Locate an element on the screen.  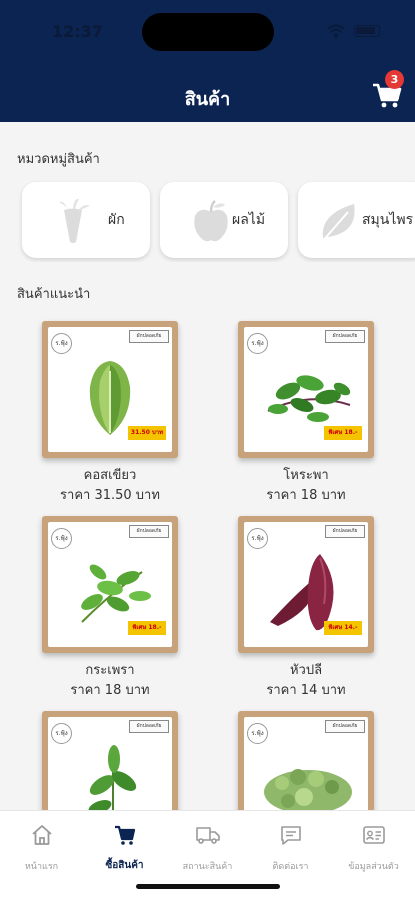
category-list: ผัก ผลไม้ สมุนไพร is located at coordinates (207, 221).